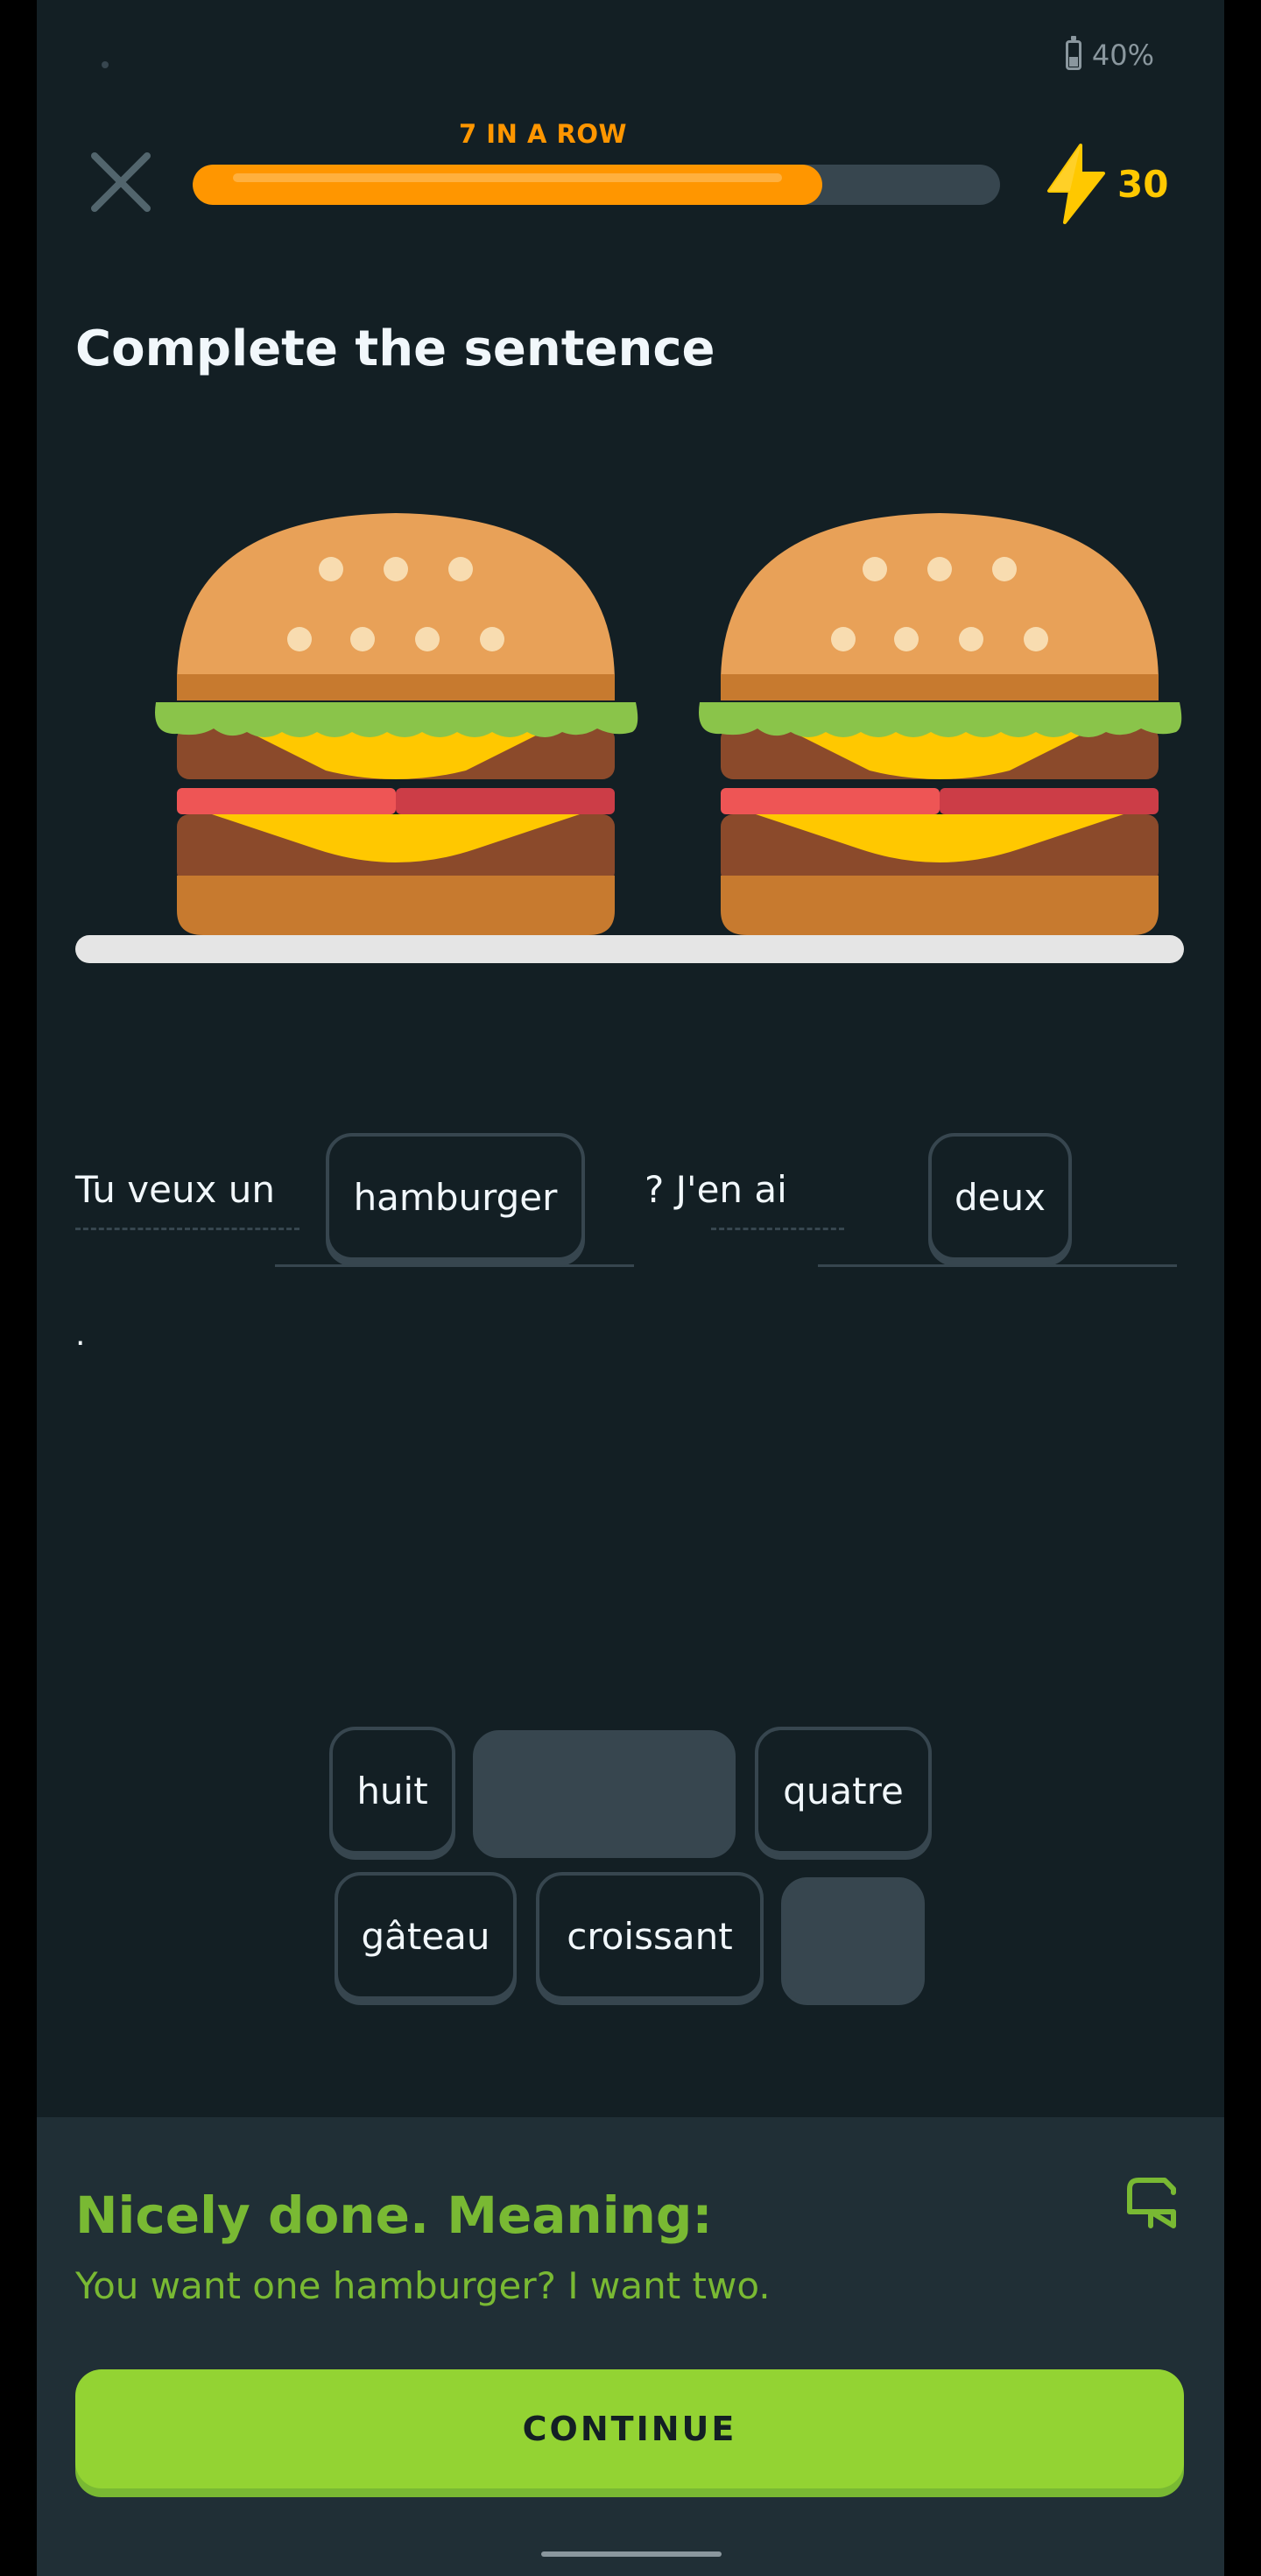  I want to click on word-bank-tile: huit, so click(392, 1791).